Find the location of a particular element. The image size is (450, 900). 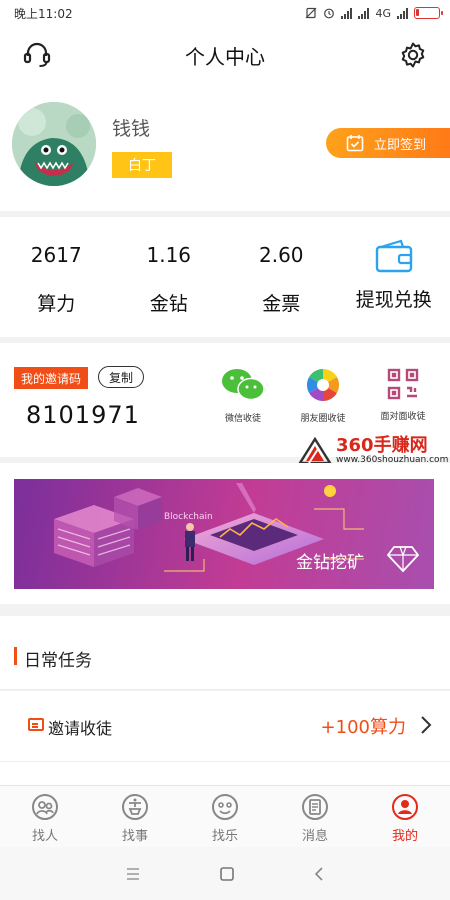

back-icon is located at coordinates (319, 874).